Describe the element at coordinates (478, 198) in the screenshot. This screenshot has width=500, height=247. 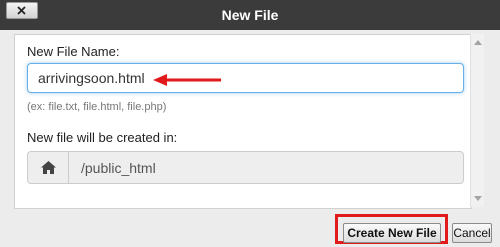
I see `scroll-down-icon` at that location.